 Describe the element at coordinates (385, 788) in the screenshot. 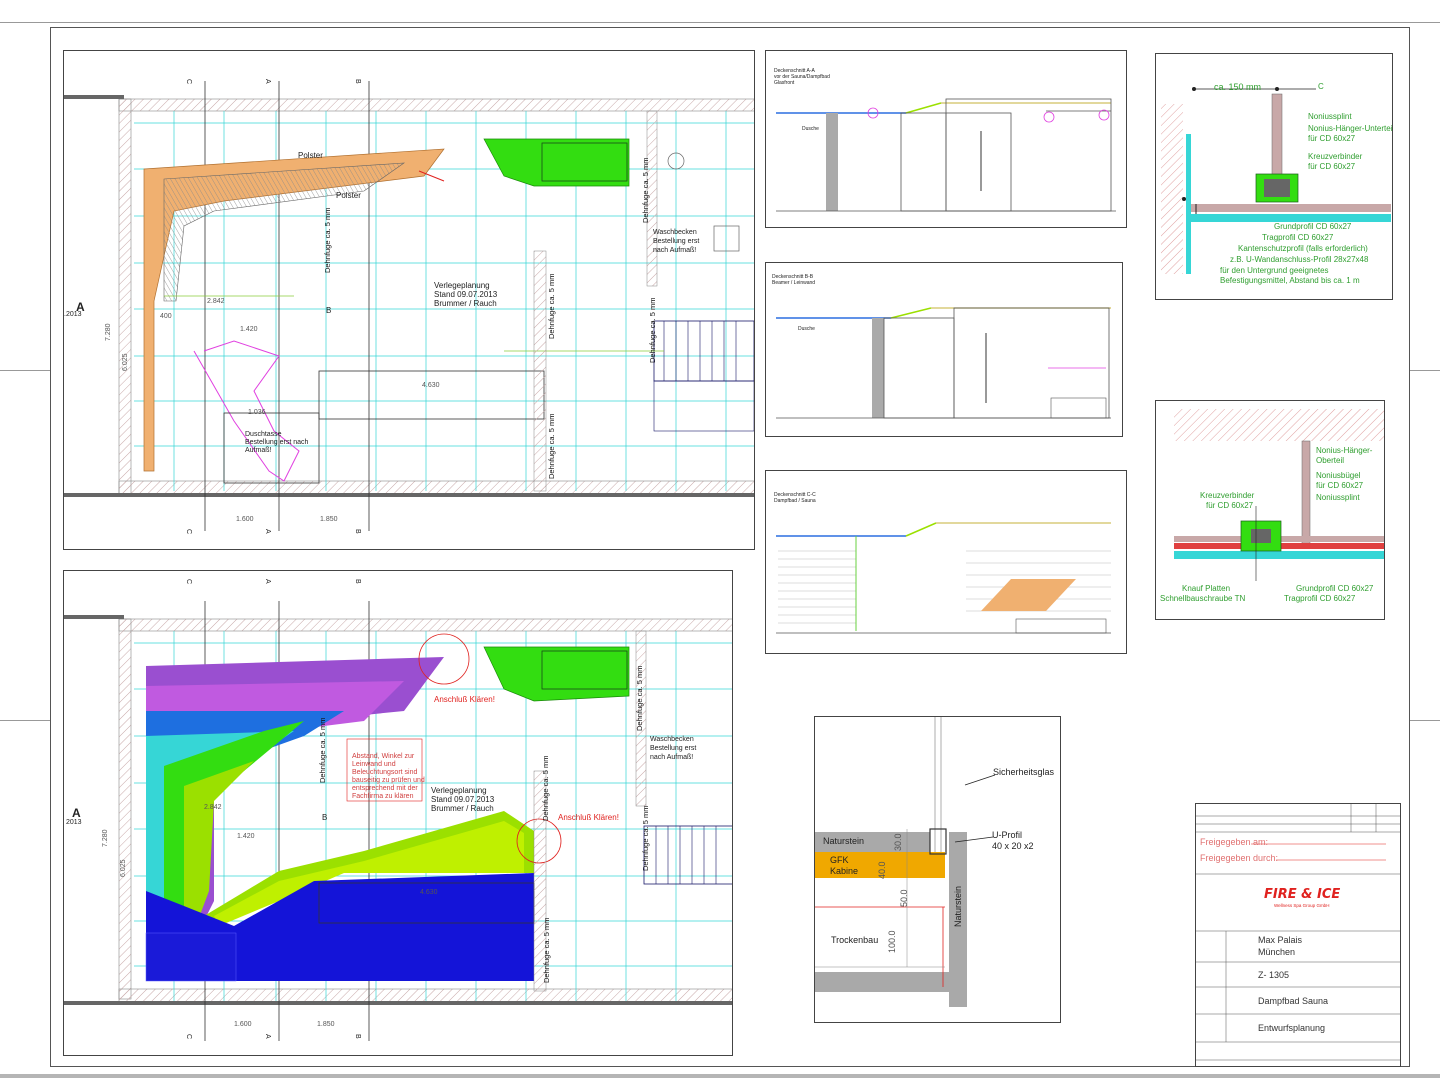

I see `abstand-note: entsprechend mit der` at that location.